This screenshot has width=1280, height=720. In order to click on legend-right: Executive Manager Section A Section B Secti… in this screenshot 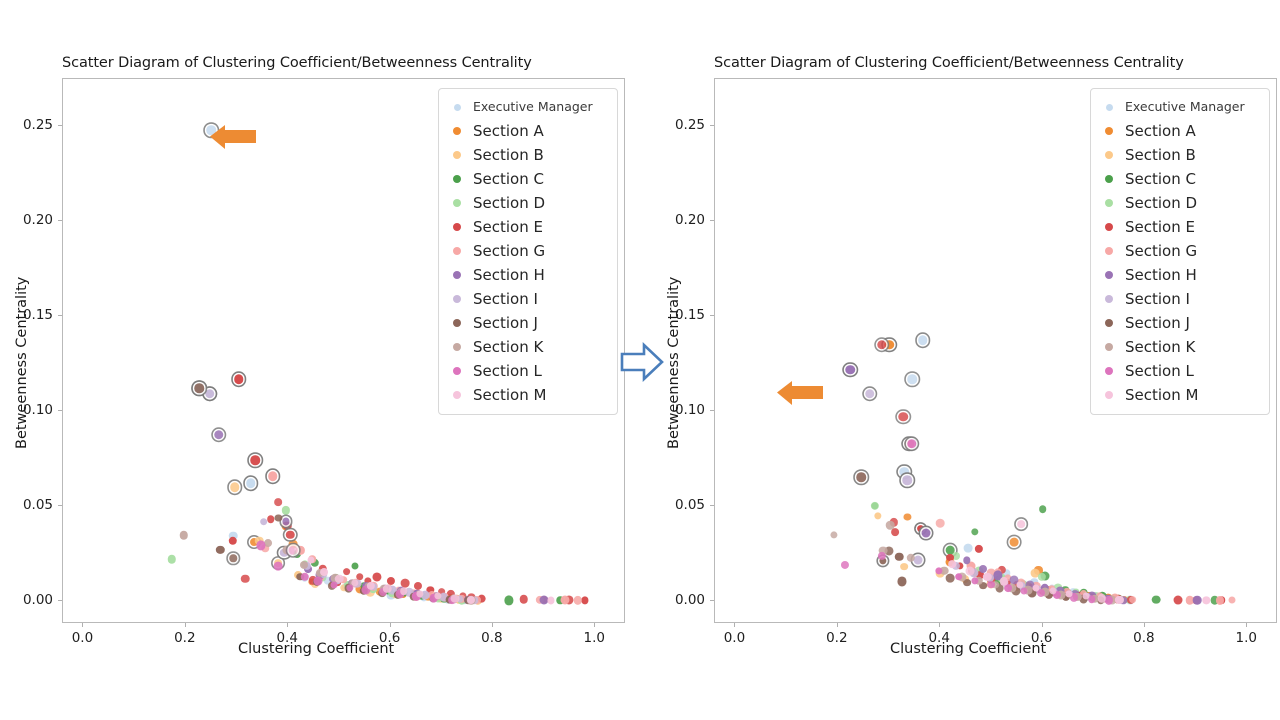, I will do `click(1180, 251)`.